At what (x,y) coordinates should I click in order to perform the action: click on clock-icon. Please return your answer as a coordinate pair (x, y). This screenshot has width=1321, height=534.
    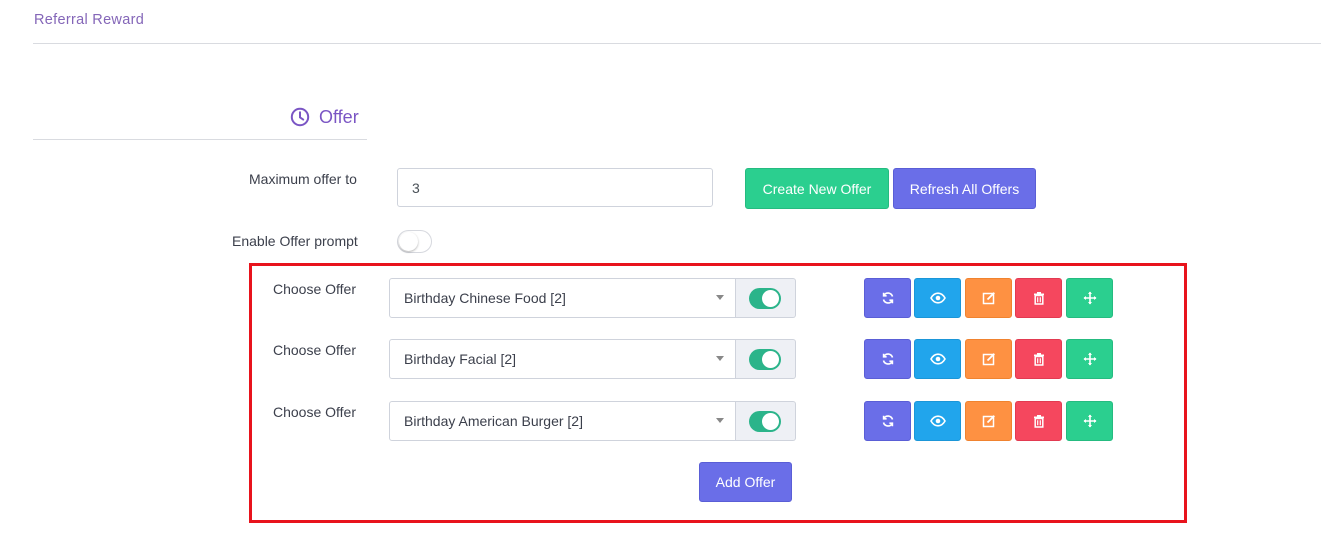
    Looking at the image, I should click on (300, 117).